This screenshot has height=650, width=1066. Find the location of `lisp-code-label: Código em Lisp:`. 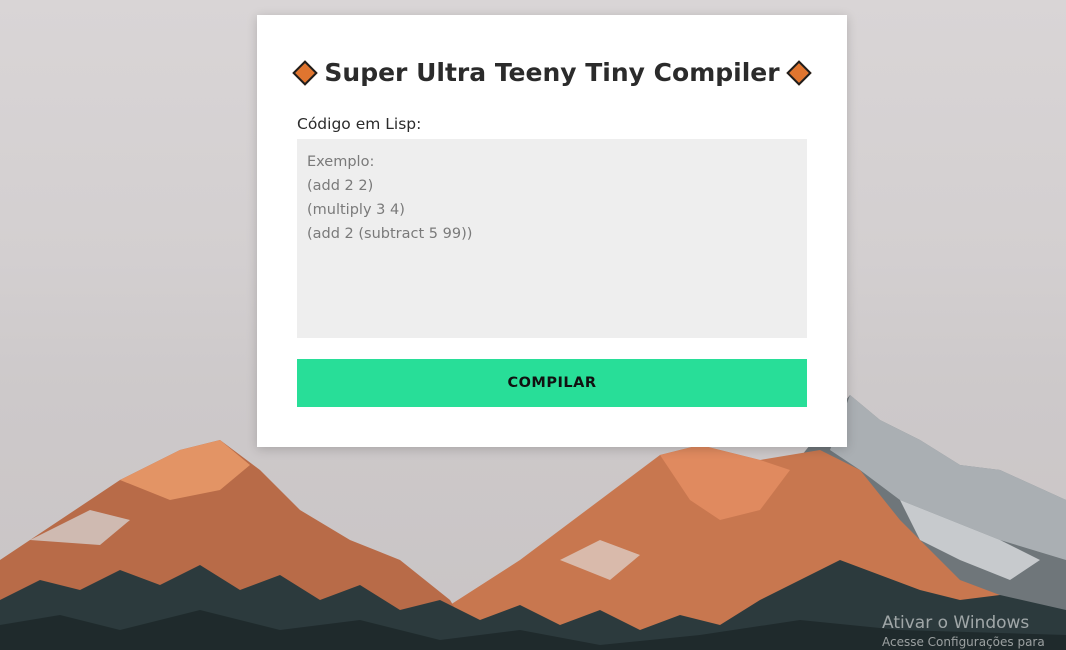

lisp-code-label: Código em Lisp: is located at coordinates (359, 124).